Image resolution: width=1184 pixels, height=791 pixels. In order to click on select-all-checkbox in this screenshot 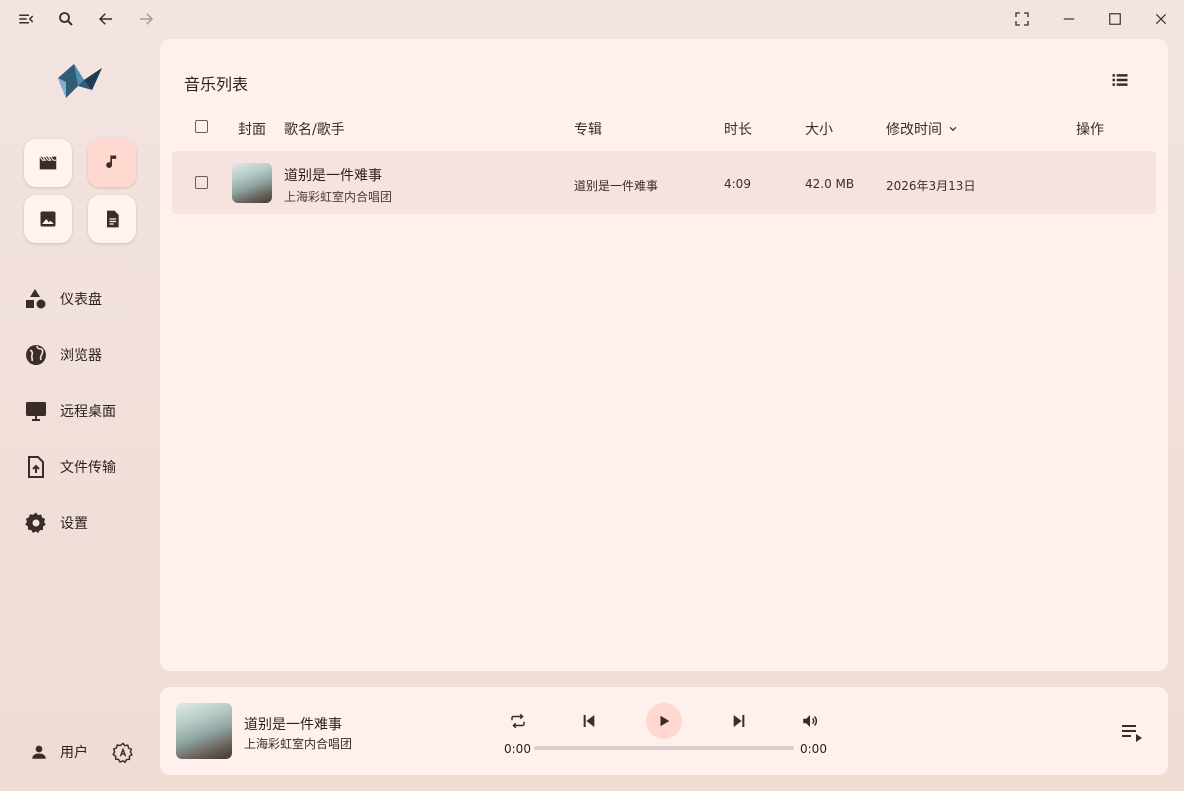, I will do `click(201, 126)`.